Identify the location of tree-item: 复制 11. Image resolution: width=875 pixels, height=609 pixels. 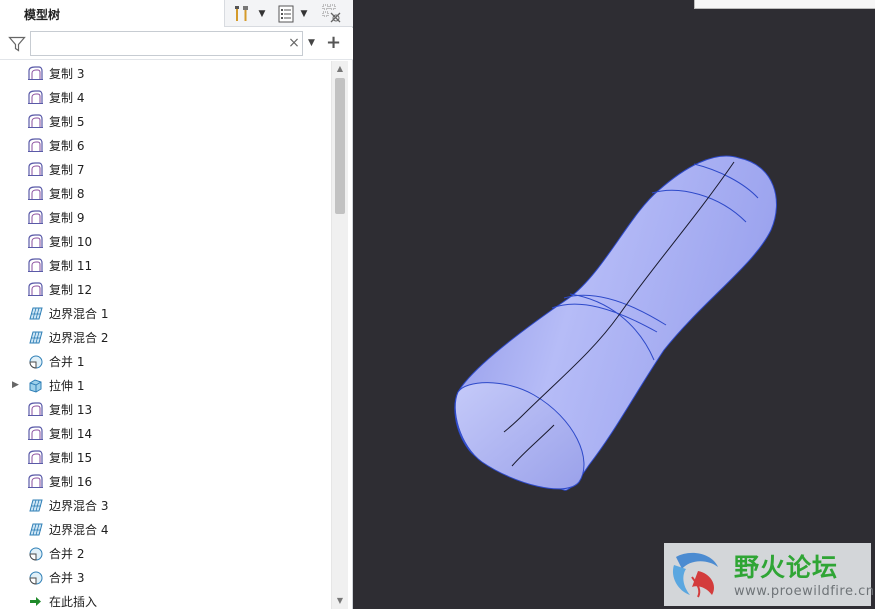
(165, 265).